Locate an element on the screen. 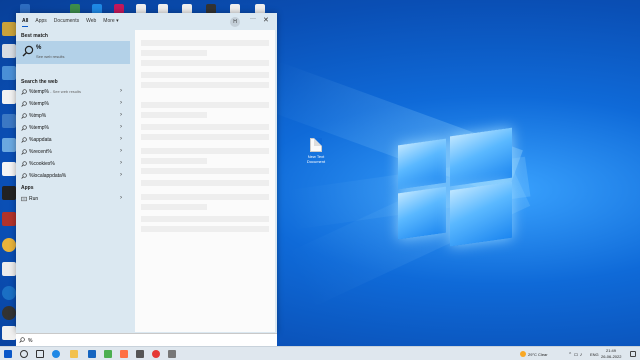 This screenshot has height=360, width=640. file-explorer-icon is located at coordinates (74, 354).